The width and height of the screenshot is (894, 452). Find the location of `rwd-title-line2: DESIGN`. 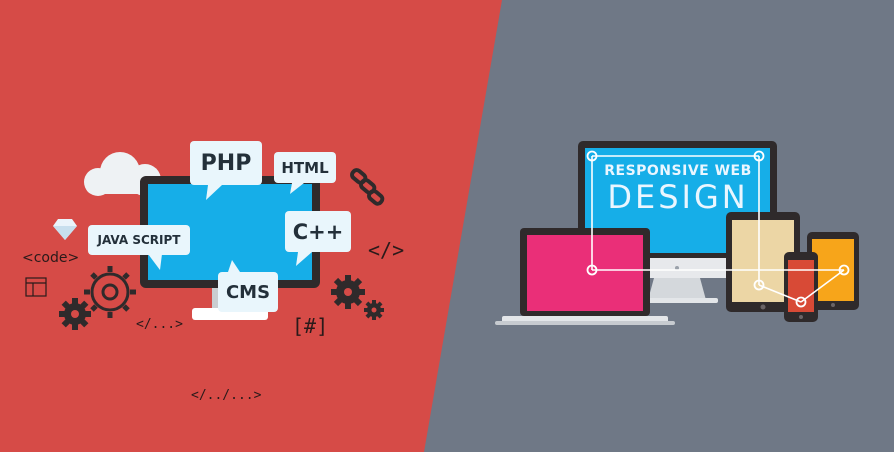

rwd-title-line2: DESIGN is located at coordinates (678, 197).